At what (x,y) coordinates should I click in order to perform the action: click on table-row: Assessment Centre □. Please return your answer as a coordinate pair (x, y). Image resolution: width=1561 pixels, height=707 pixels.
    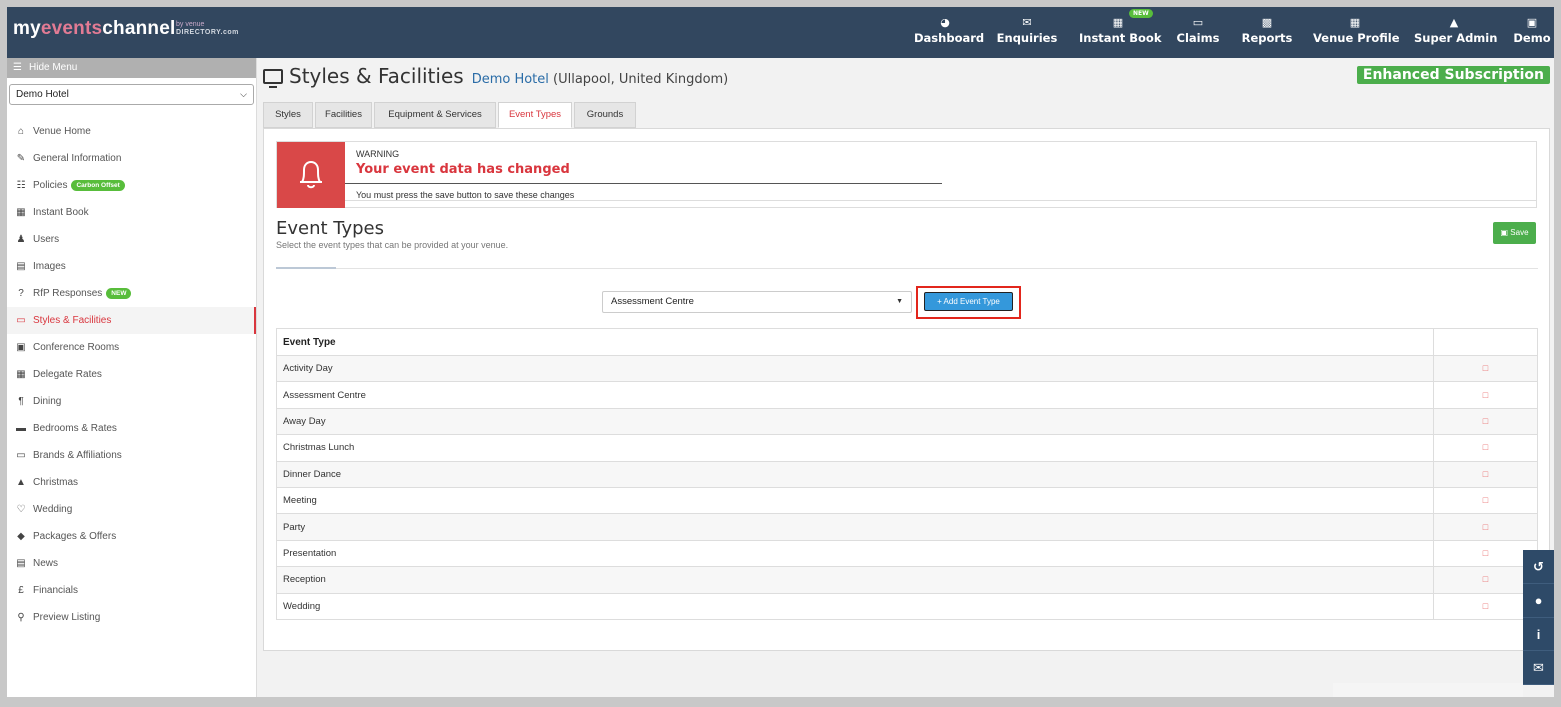
    Looking at the image, I should click on (907, 395).